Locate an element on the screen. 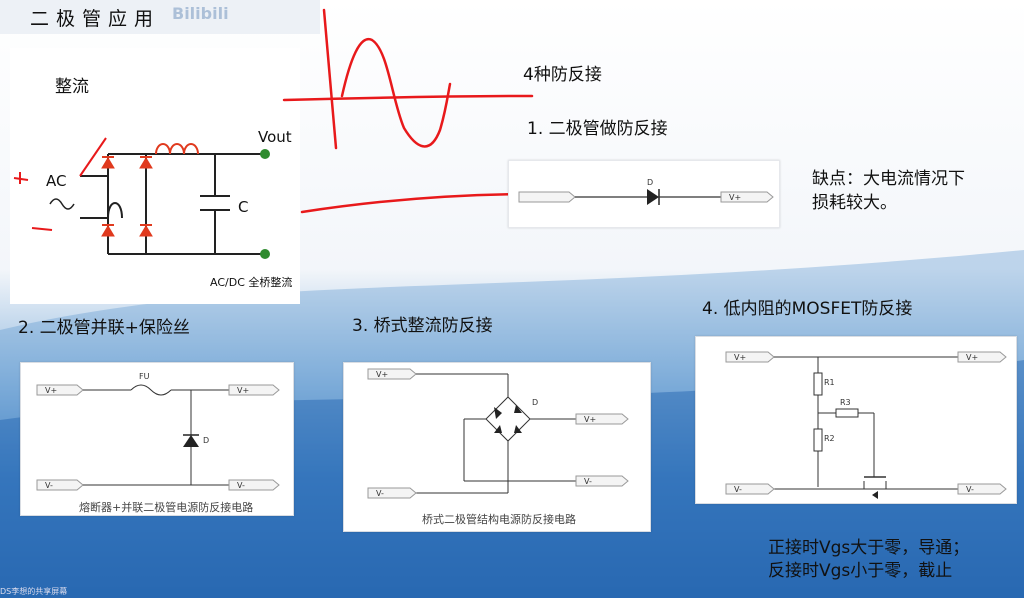  handwritten-annotations is located at coordinates (411, 111).